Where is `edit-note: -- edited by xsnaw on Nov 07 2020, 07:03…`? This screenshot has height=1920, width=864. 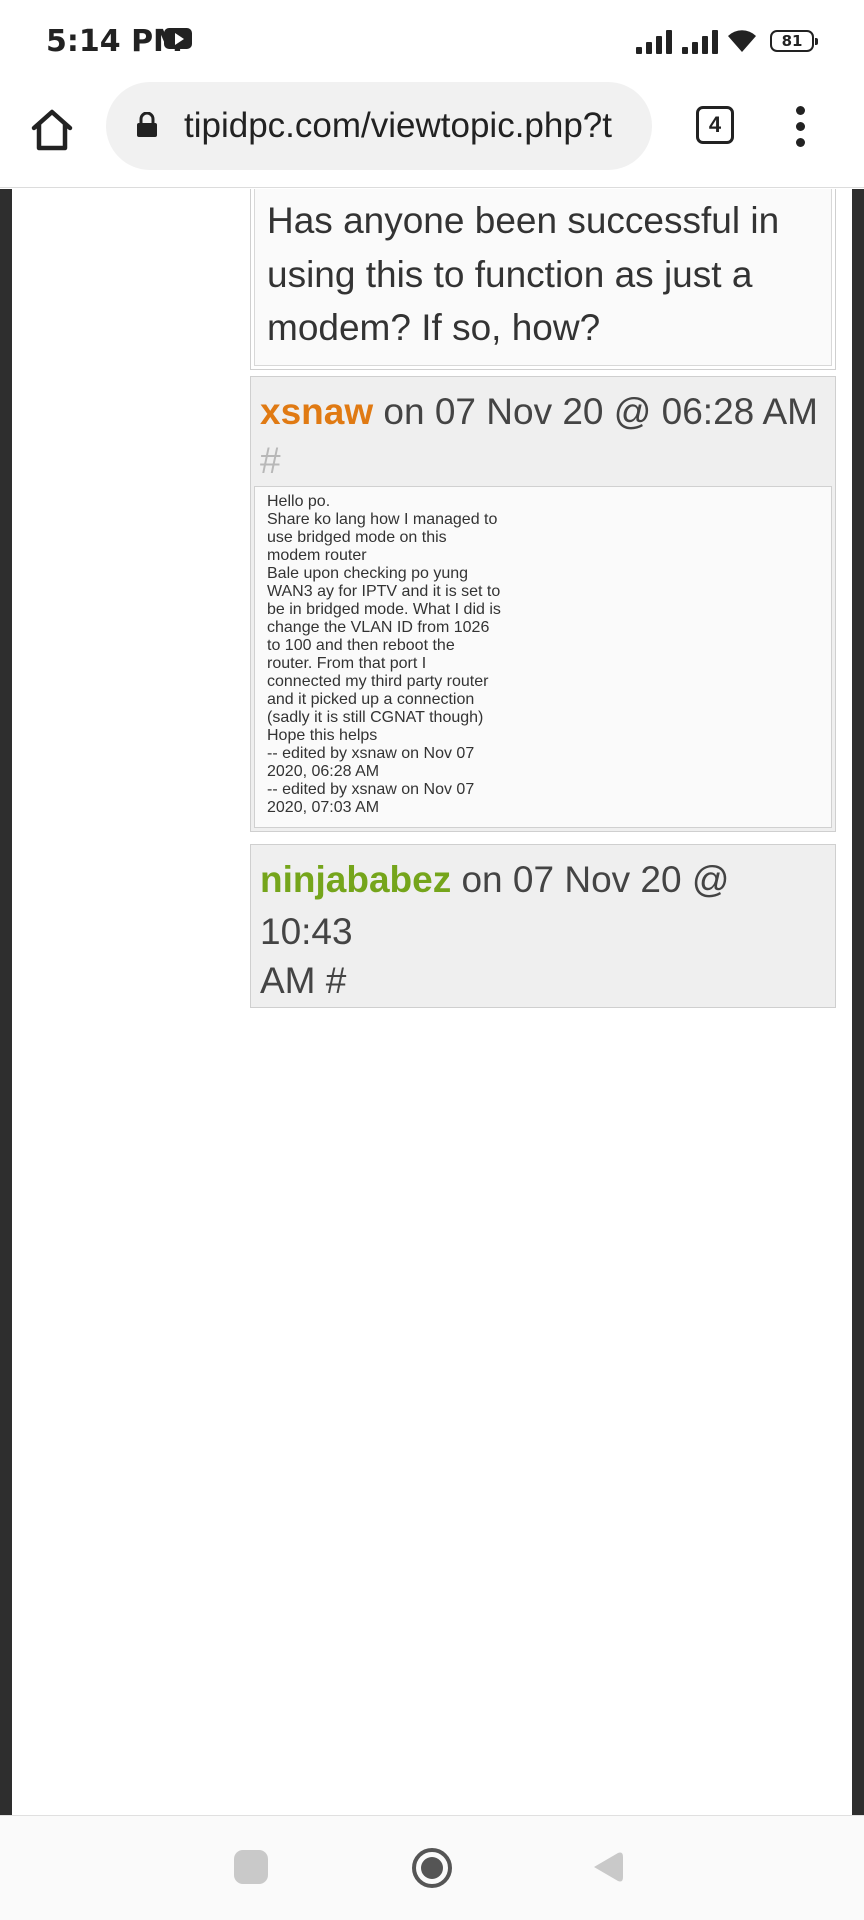
edit-note: -- edited by xsnaw on Nov 07 2020, 07:03… is located at coordinates (544, 799).